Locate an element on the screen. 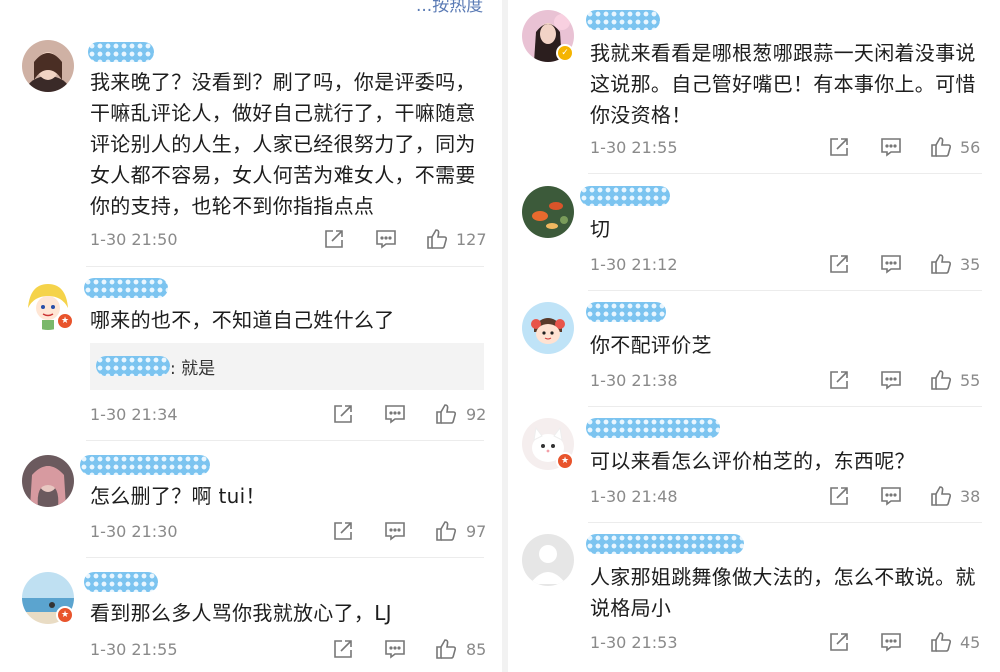 The image size is (1000, 672). comment-text: 人家那姐跳舞像做大法的，怎么不敢说。就说格局小 is located at coordinates (783, 592).